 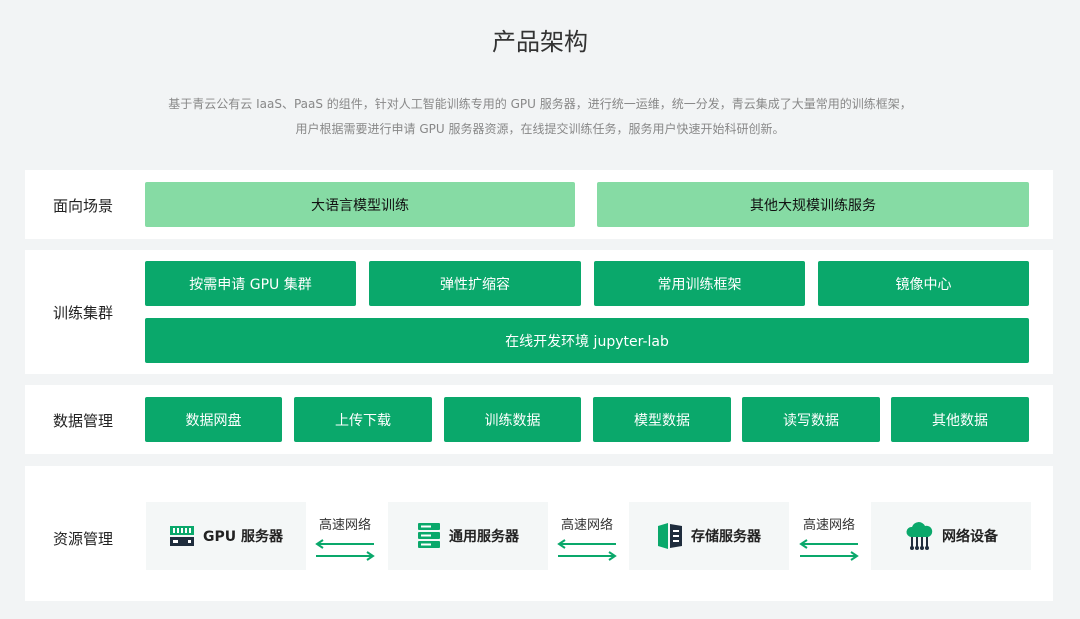 What do you see at coordinates (811, 419) in the screenshot?
I see `data-read-write: 读写数据` at bounding box center [811, 419].